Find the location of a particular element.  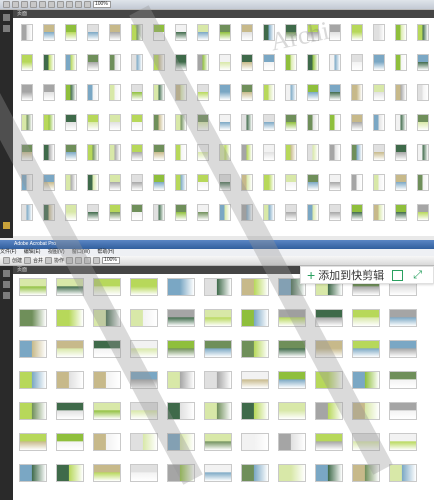

select-tool-icon is located at coordinates (69, 4).